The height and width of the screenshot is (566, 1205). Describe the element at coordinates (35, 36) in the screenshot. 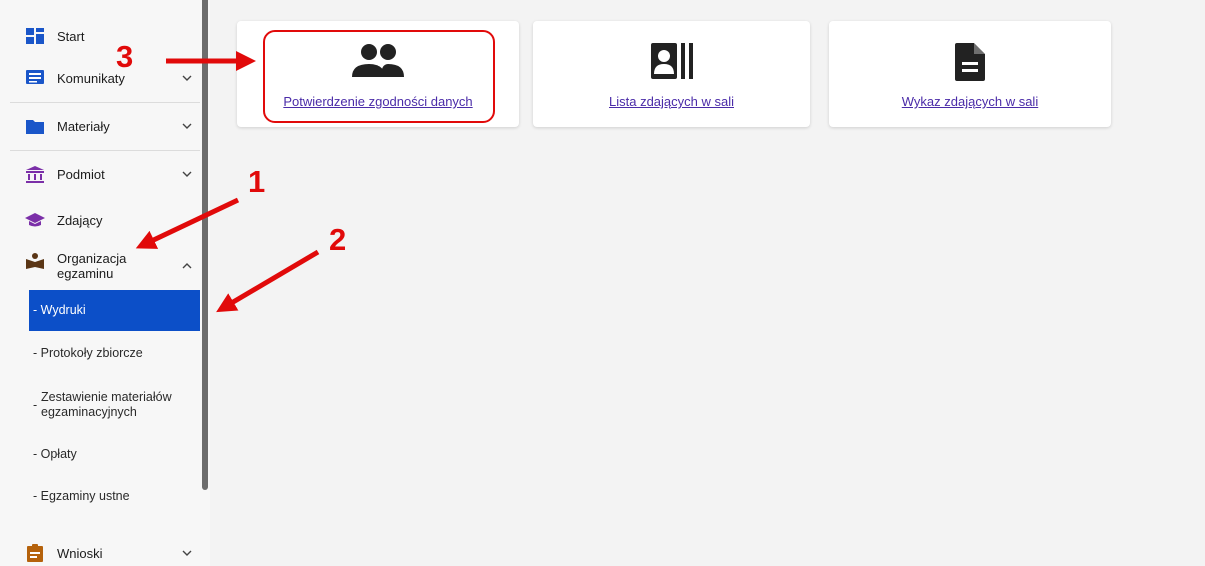

I see `dashboard-icon` at that location.